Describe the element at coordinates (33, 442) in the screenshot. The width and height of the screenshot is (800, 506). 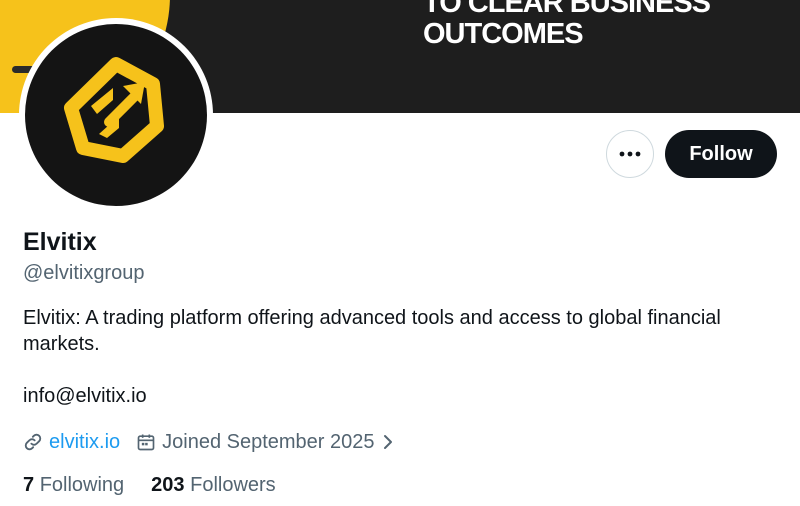
I see `link-icon` at that location.